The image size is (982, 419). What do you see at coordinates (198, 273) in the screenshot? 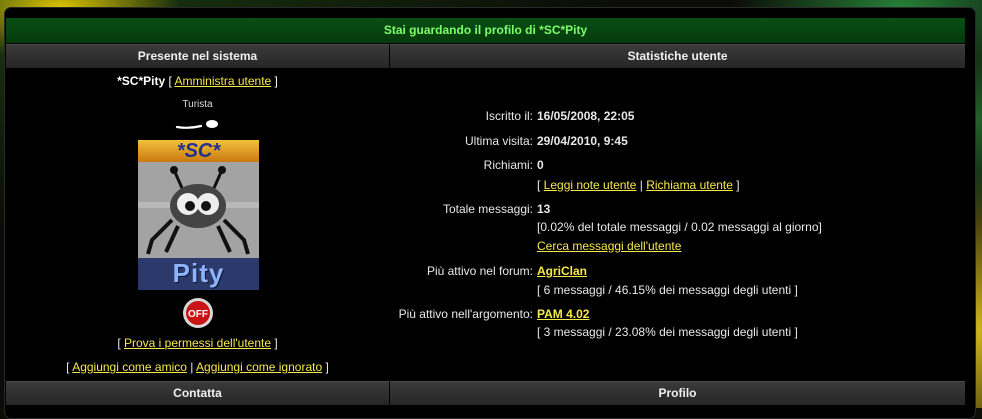
I see `avatar-bottom-text: Pity` at bounding box center [198, 273].